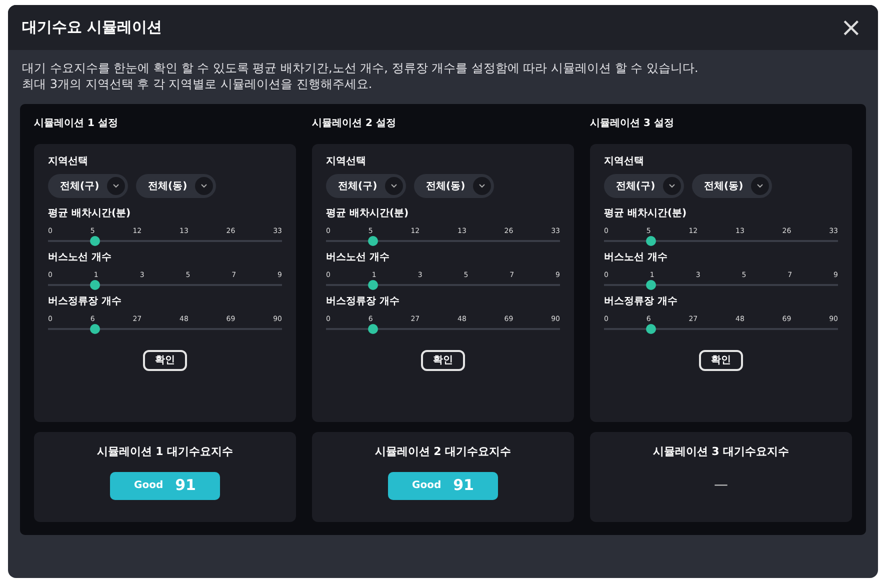  I want to click on dialog-title: 대기수요 시뮬레이션, so click(92, 27).